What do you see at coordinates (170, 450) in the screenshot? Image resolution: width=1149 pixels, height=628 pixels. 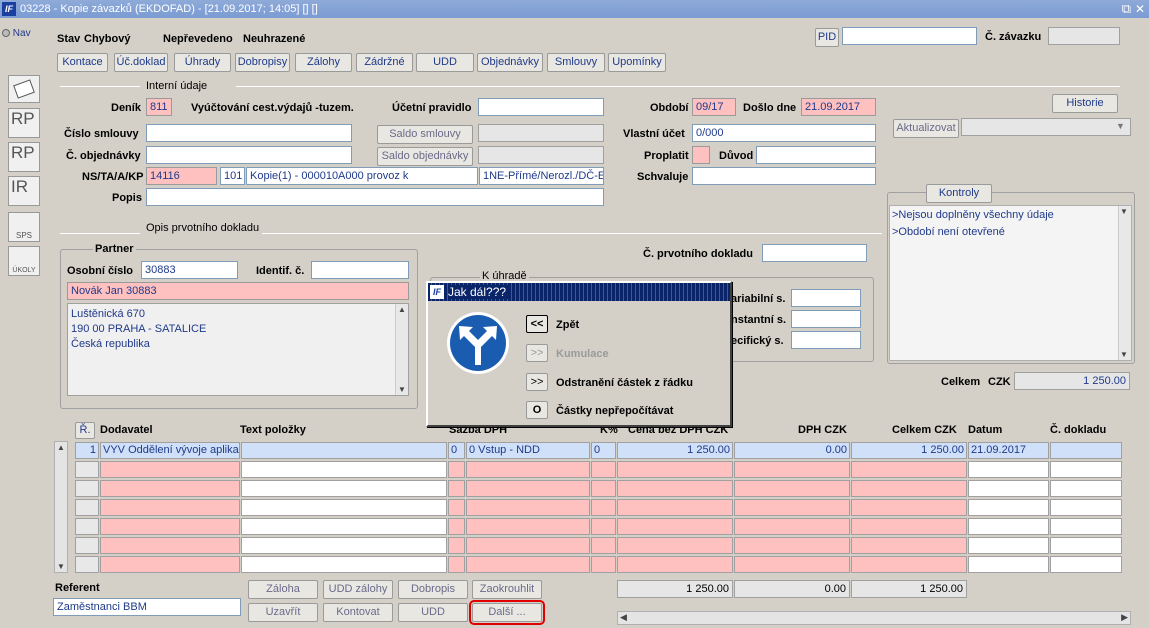 I see `cell-dodavatel: VYV Oddělení vývoje aplika` at bounding box center [170, 450].